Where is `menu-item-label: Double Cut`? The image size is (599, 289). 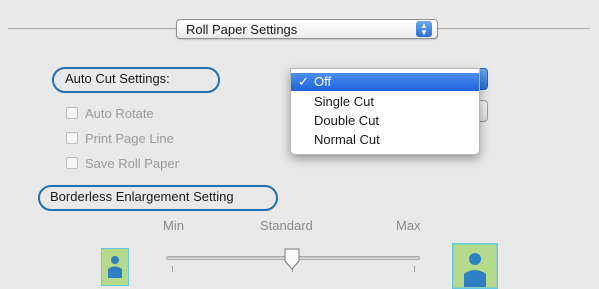 menu-item-label: Double Cut is located at coordinates (347, 120).